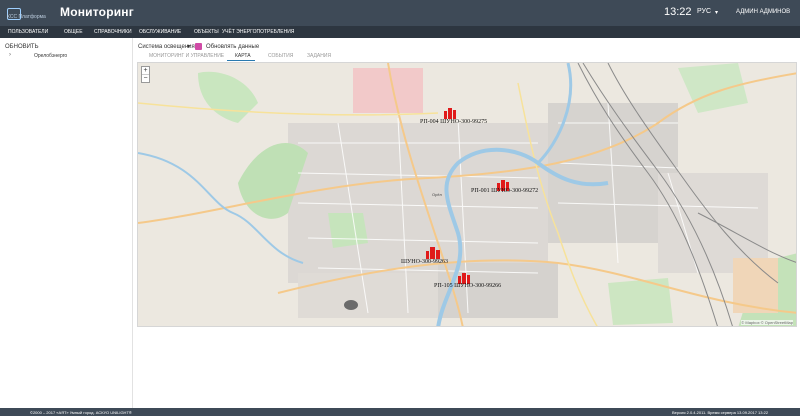 Image resolution: width=800 pixels, height=416 pixels. What do you see at coordinates (160, 32) in the screenshot?
I see `nav-item-maintenance: Обслуживание` at bounding box center [160, 32].